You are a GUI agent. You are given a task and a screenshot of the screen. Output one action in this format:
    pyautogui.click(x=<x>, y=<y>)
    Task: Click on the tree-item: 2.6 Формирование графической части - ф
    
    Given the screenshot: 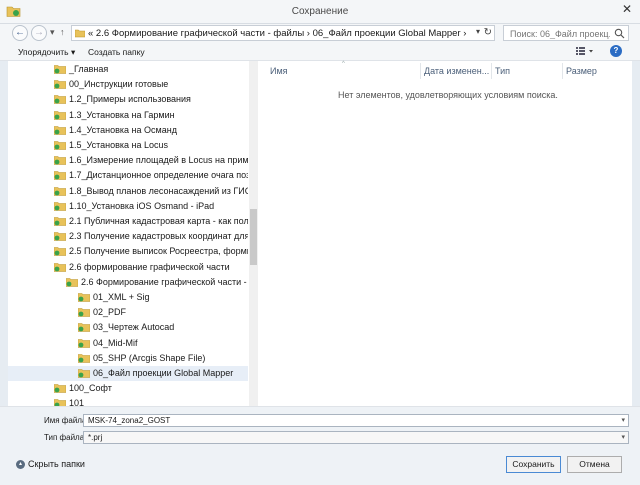 What is the action you would take?
    pyautogui.click(x=128, y=282)
    